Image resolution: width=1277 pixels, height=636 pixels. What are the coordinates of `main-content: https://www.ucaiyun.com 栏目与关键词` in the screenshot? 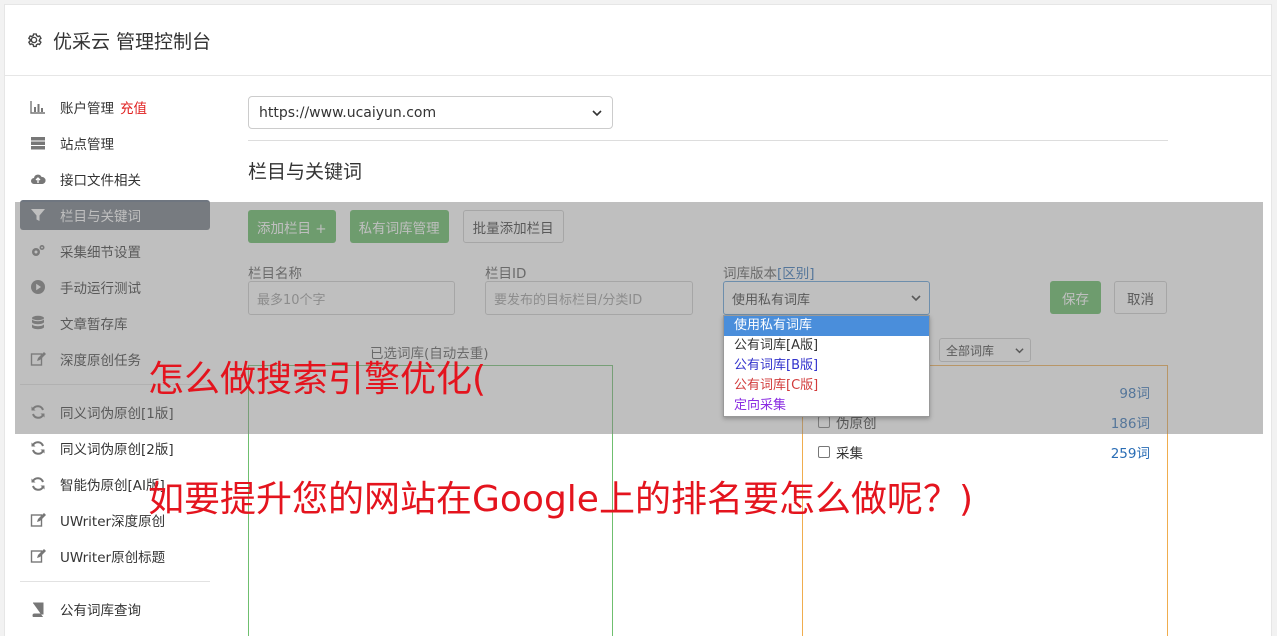 It's located at (705, 140).